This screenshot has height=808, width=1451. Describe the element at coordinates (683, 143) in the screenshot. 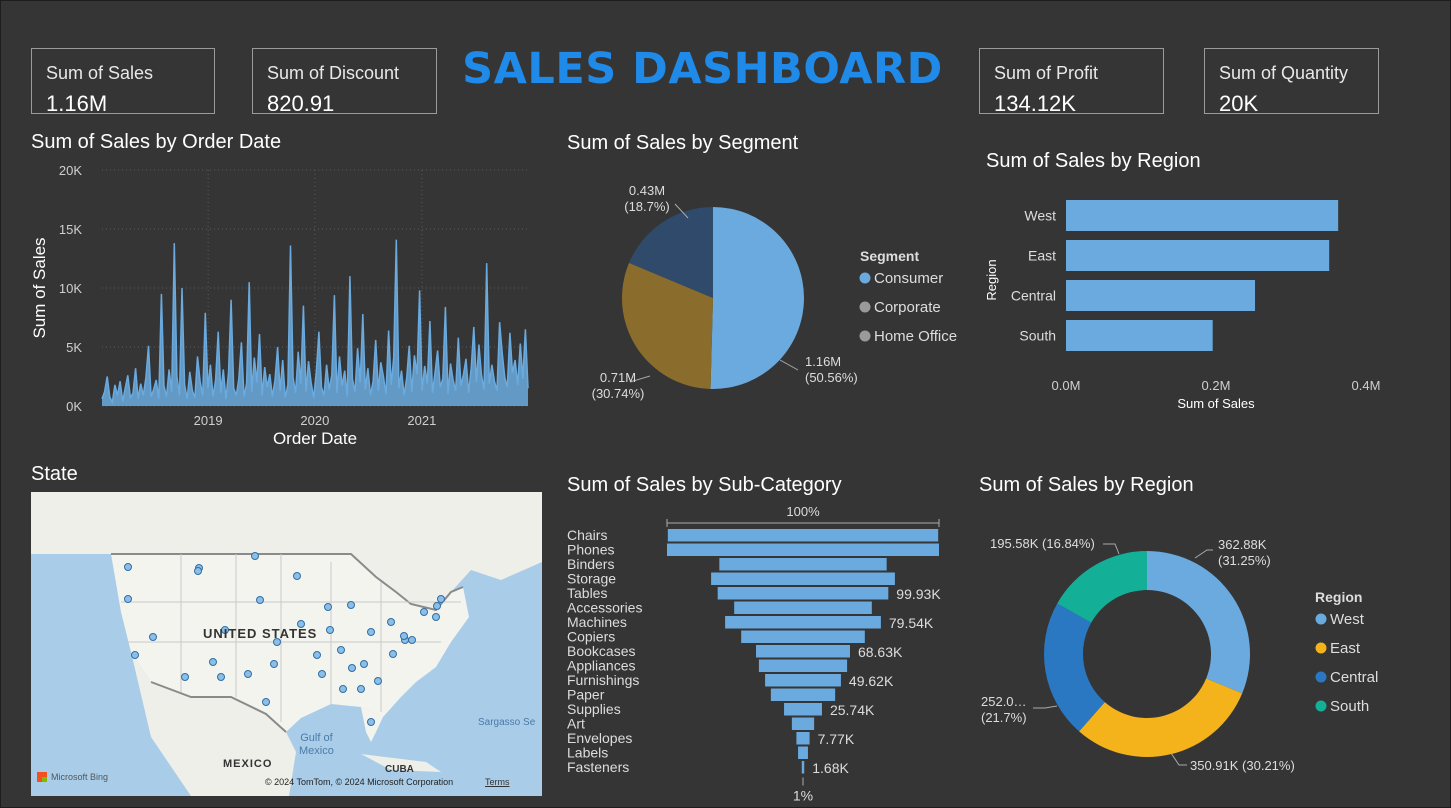

I see `chart-title-sales-by-segment: Sum of Sales by Segment` at that location.